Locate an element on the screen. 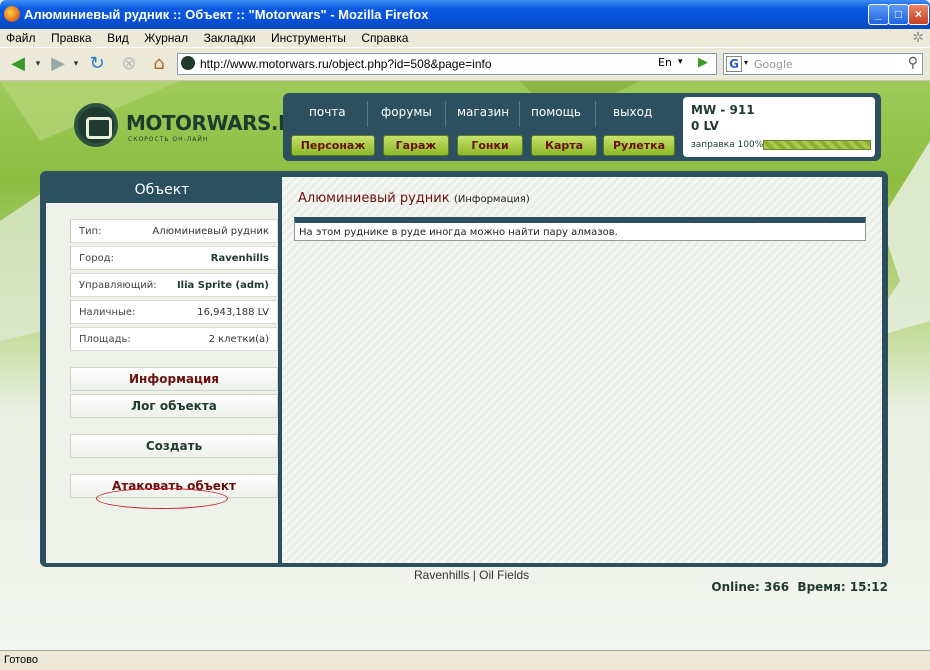  stop-icon: ⊗ is located at coordinates (129, 65).